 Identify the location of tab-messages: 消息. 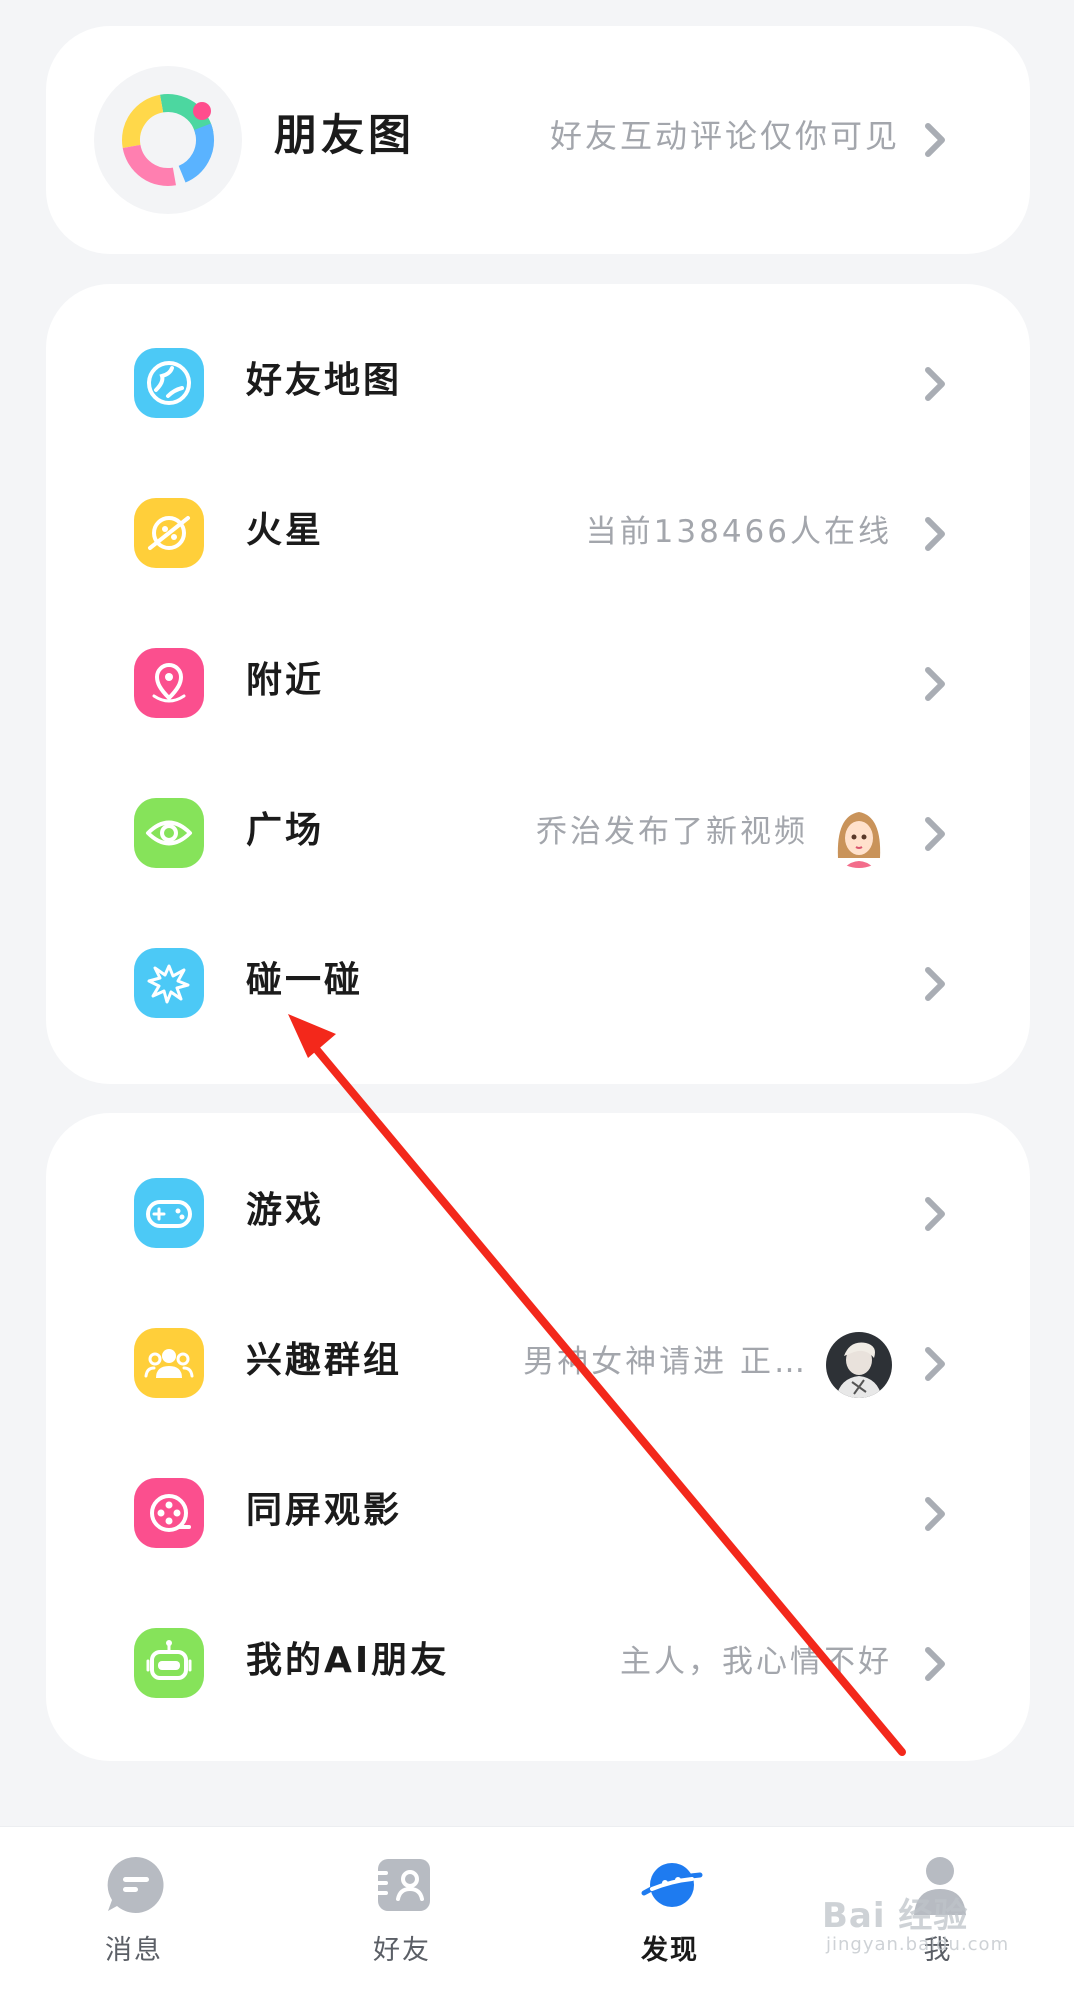
(134, 1909).